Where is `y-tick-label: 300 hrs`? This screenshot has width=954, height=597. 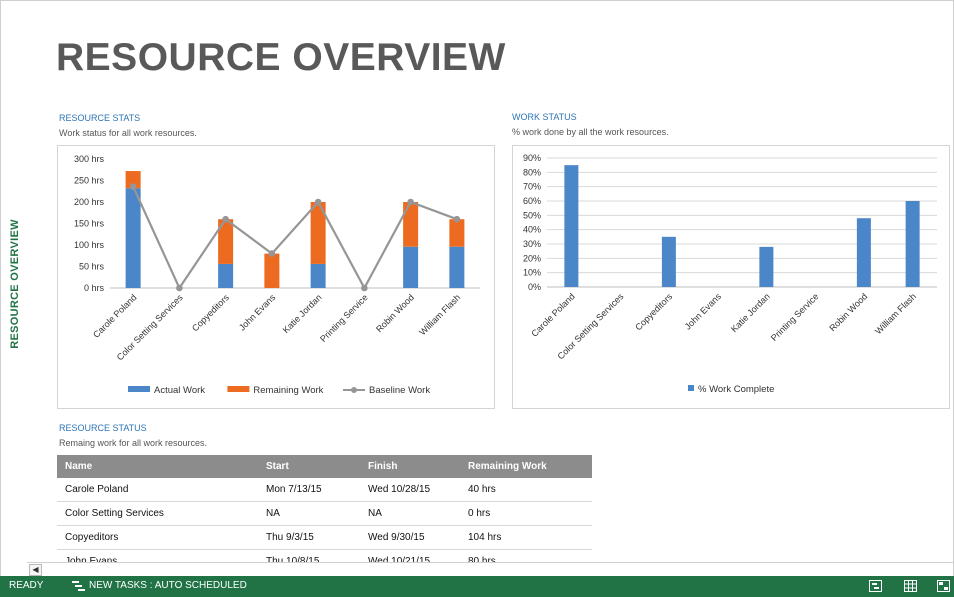
y-tick-label: 300 hrs is located at coordinates (89, 159).